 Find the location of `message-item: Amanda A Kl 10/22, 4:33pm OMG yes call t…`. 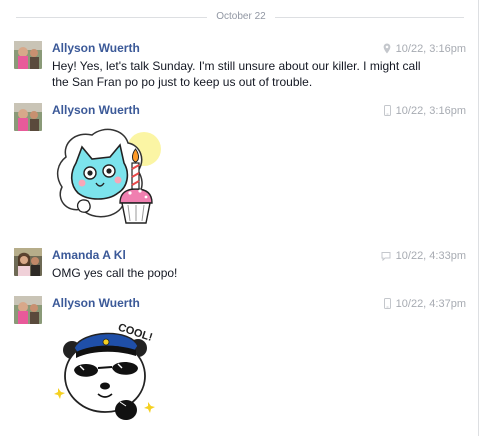

message-item: Amanda A Kl 10/22, 4:33pm OMG yes call t… is located at coordinates (240, 266).